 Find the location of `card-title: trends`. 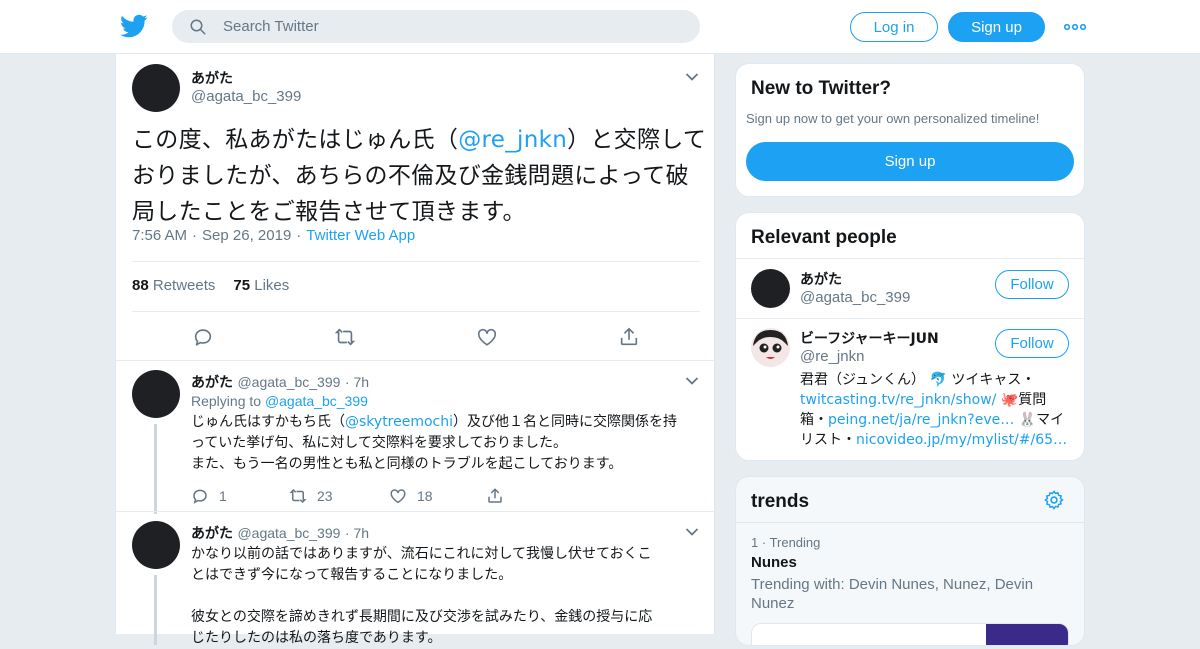

card-title: trends is located at coordinates (780, 501).